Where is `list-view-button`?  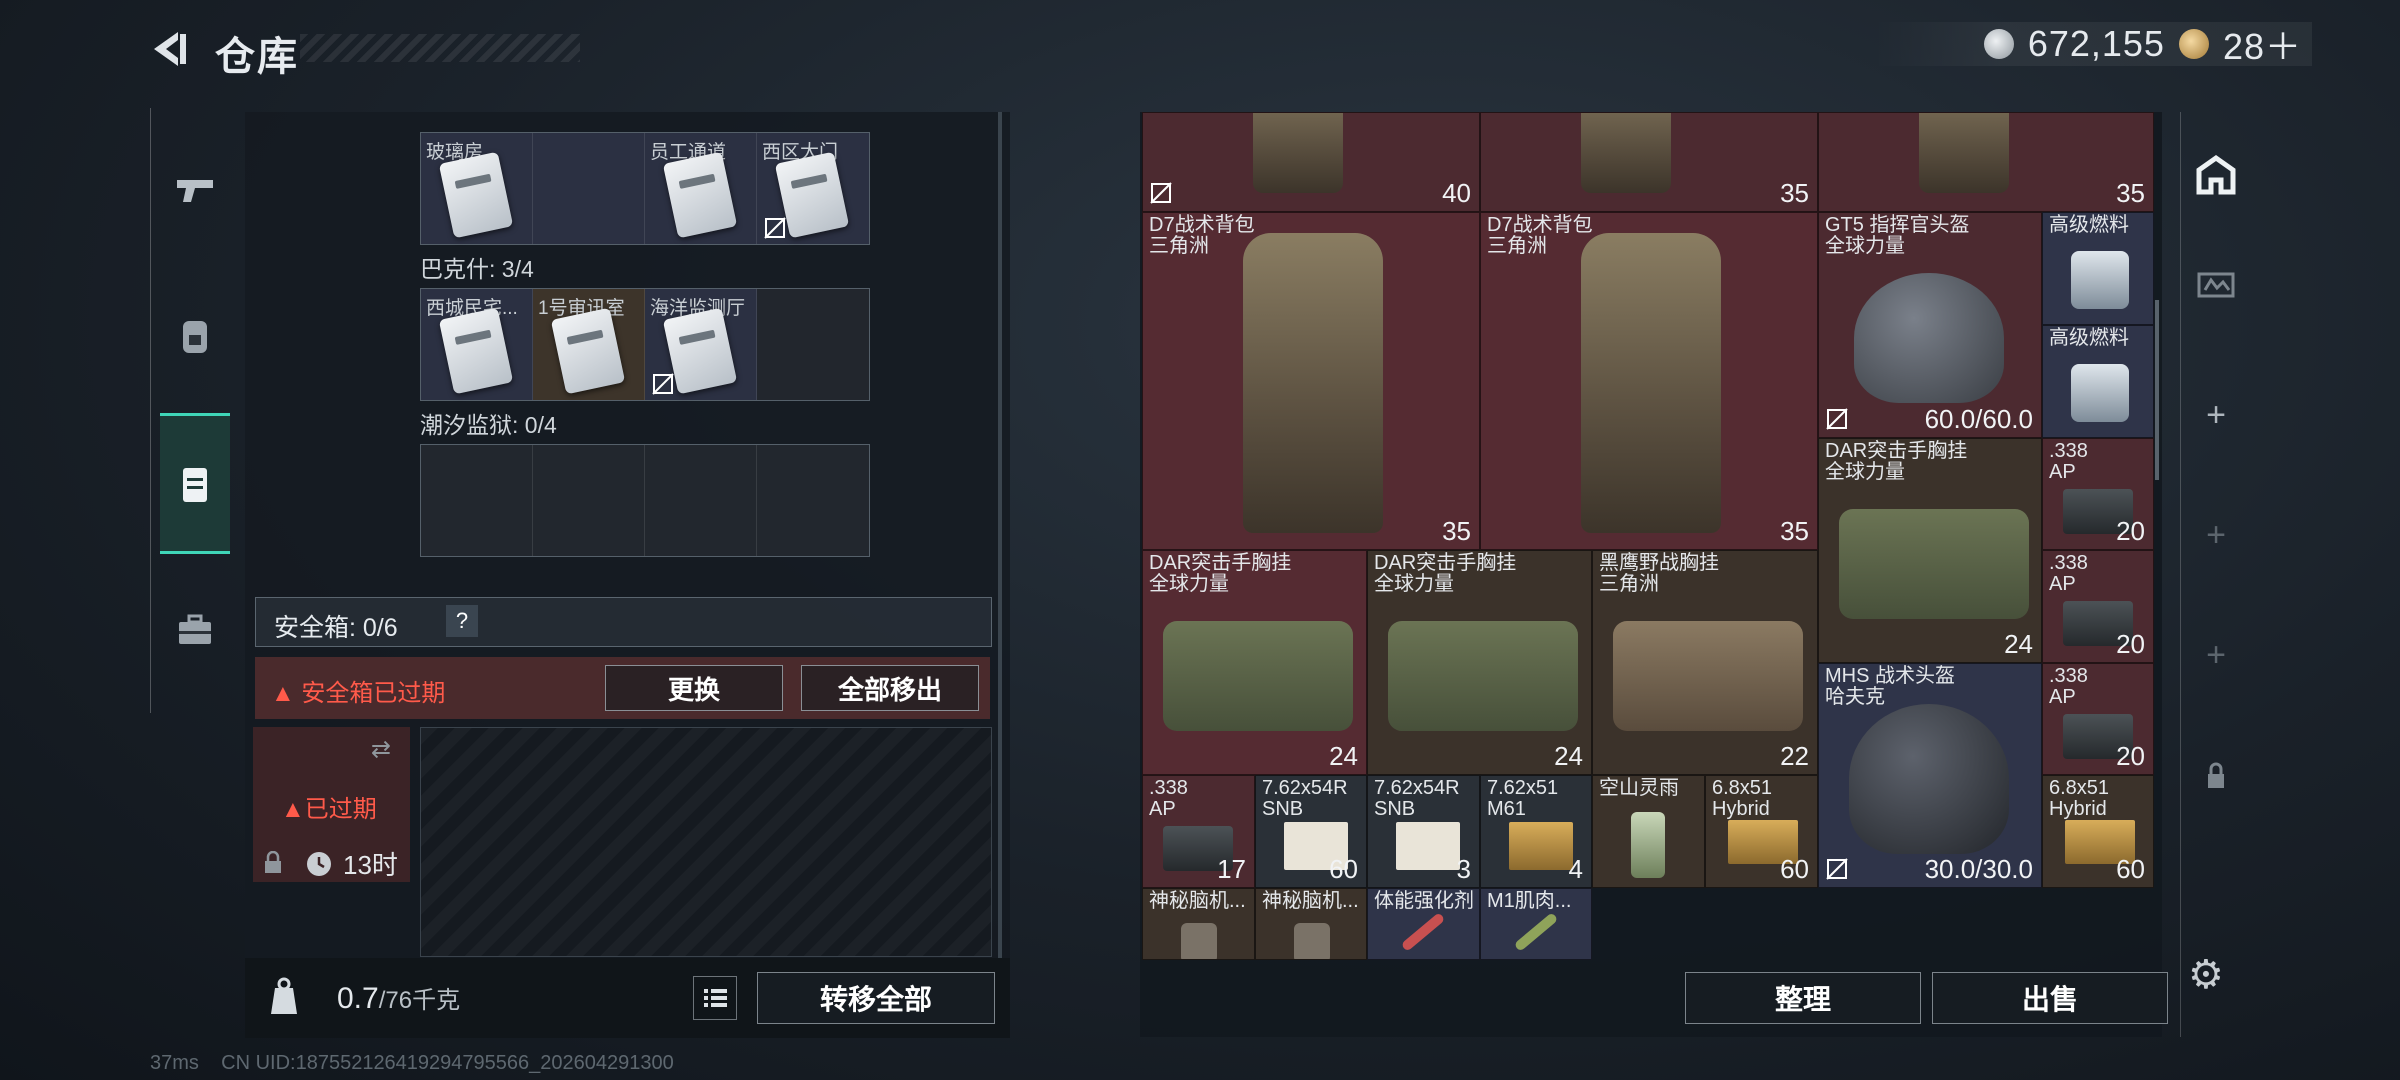
list-view-button is located at coordinates (715, 998).